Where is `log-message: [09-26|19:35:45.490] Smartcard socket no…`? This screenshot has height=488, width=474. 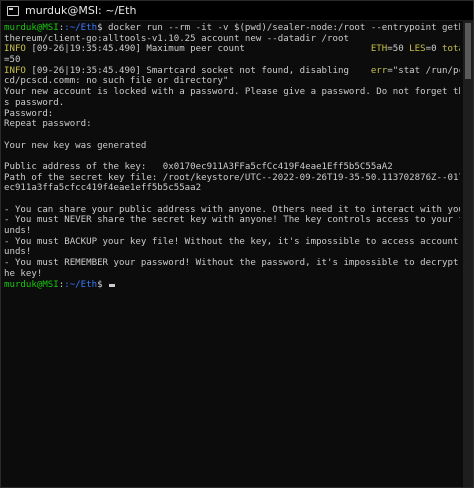
log-message: [09-26|19:35:45.490] Smartcard socket no… is located at coordinates (198, 70).